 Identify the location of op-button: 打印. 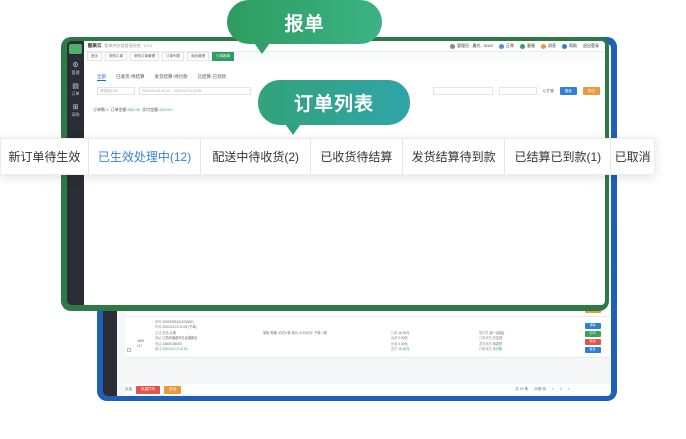
(592, 333).